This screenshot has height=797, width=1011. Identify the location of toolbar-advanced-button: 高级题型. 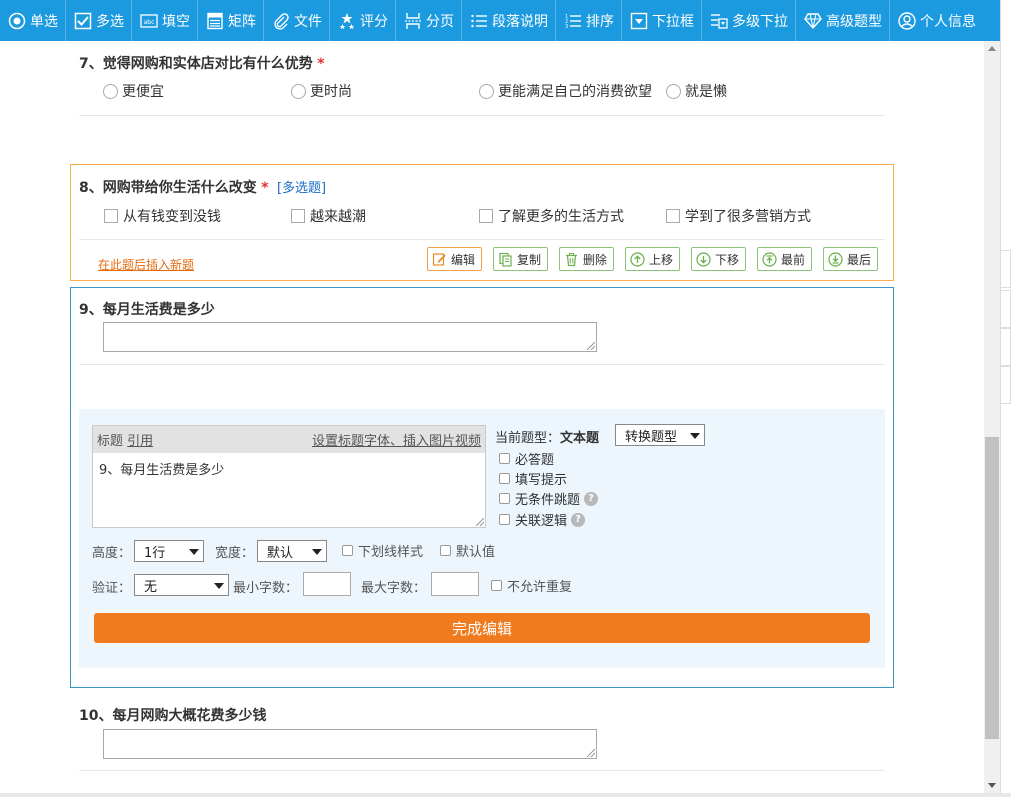
(843, 20).